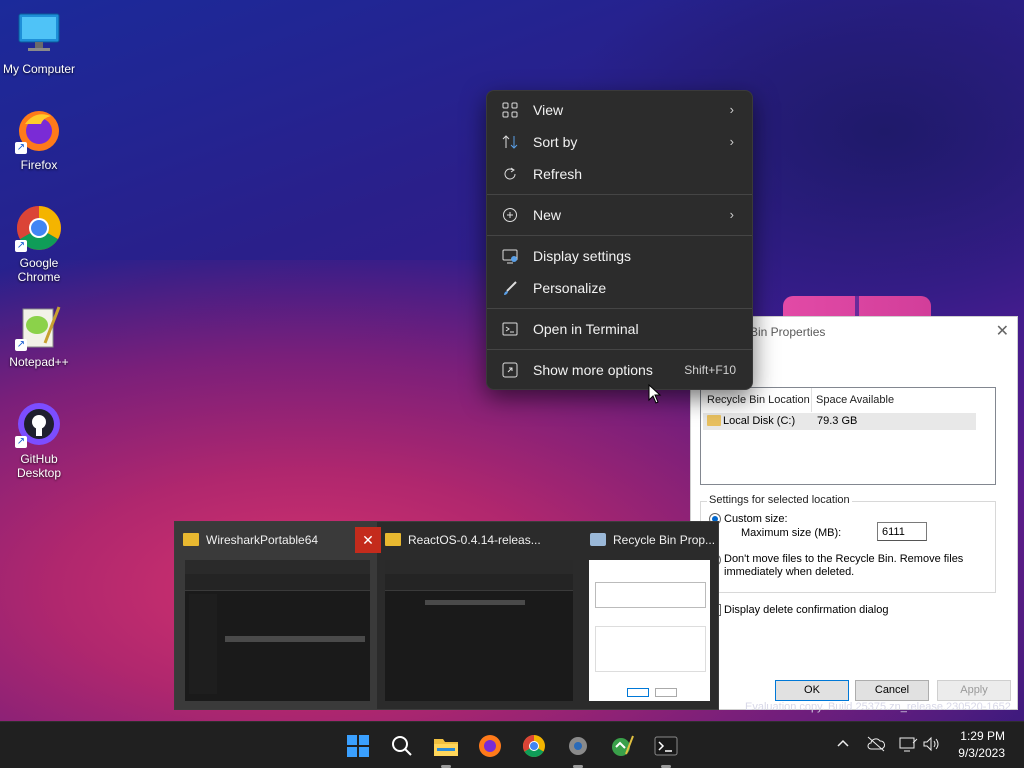 This screenshot has width=1024, height=768. Describe the element at coordinates (759, 421) in the screenshot. I see `location-cell: Local Disk (C:)` at that location.